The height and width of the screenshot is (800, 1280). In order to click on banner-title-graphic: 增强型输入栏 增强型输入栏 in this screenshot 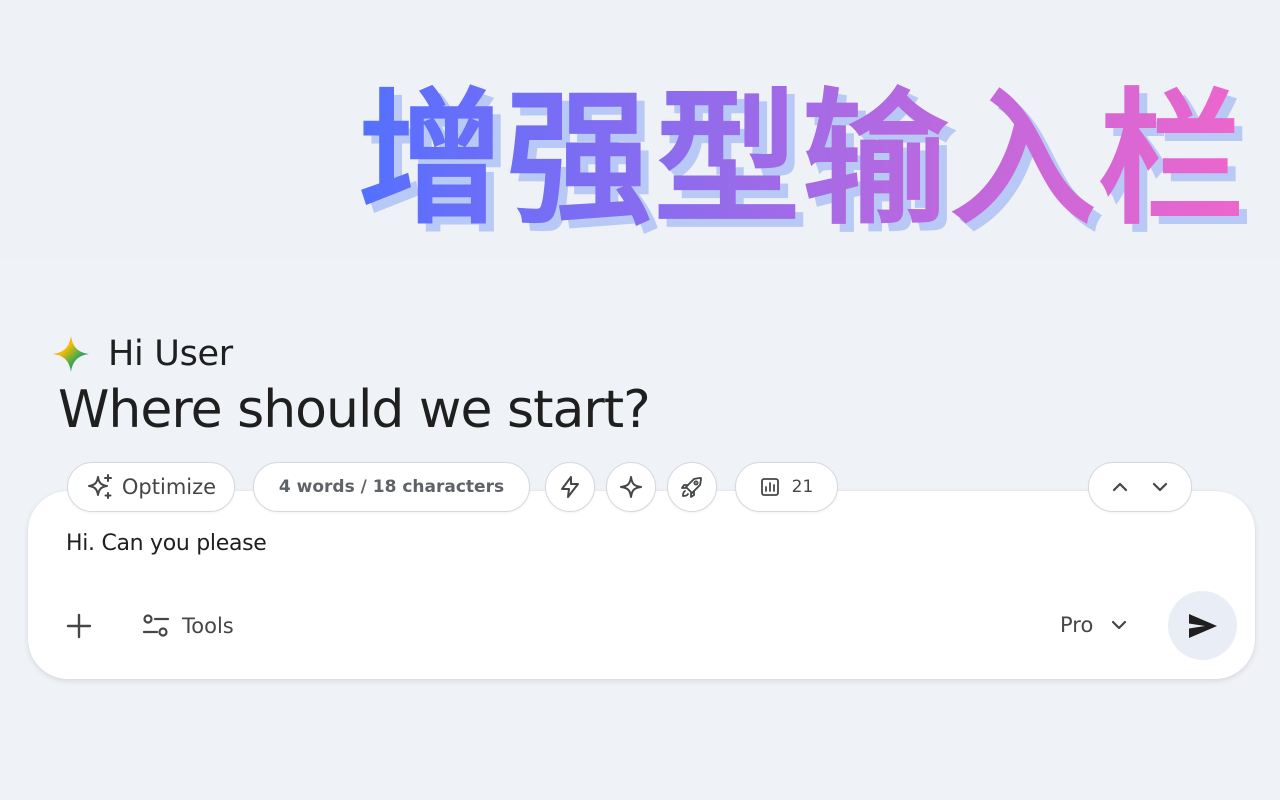, I will do `click(804, 159)`.